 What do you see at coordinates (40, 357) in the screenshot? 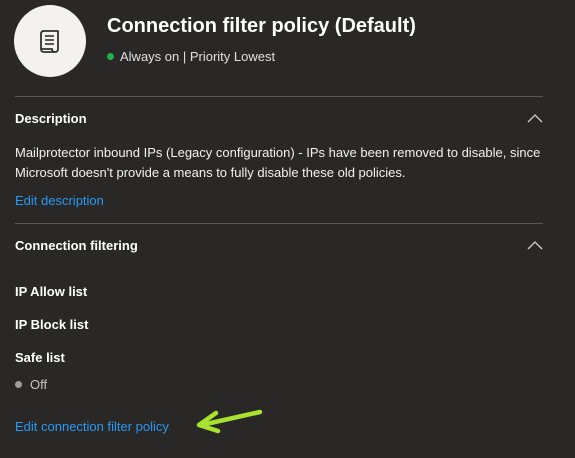
I see `safe-list-label: Safe list` at bounding box center [40, 357].